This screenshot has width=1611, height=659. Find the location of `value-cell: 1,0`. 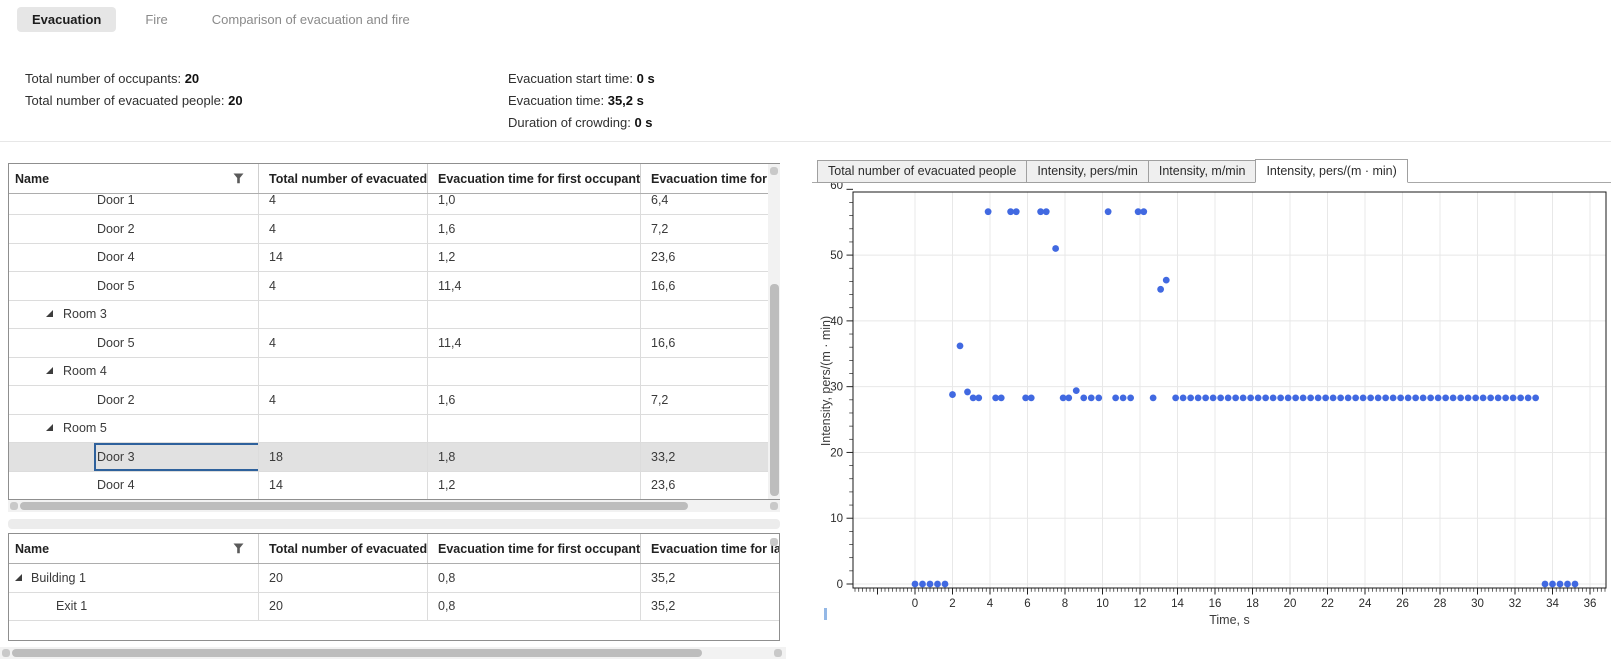

value-cell: 1,0 is located at coordinates (534, 204).